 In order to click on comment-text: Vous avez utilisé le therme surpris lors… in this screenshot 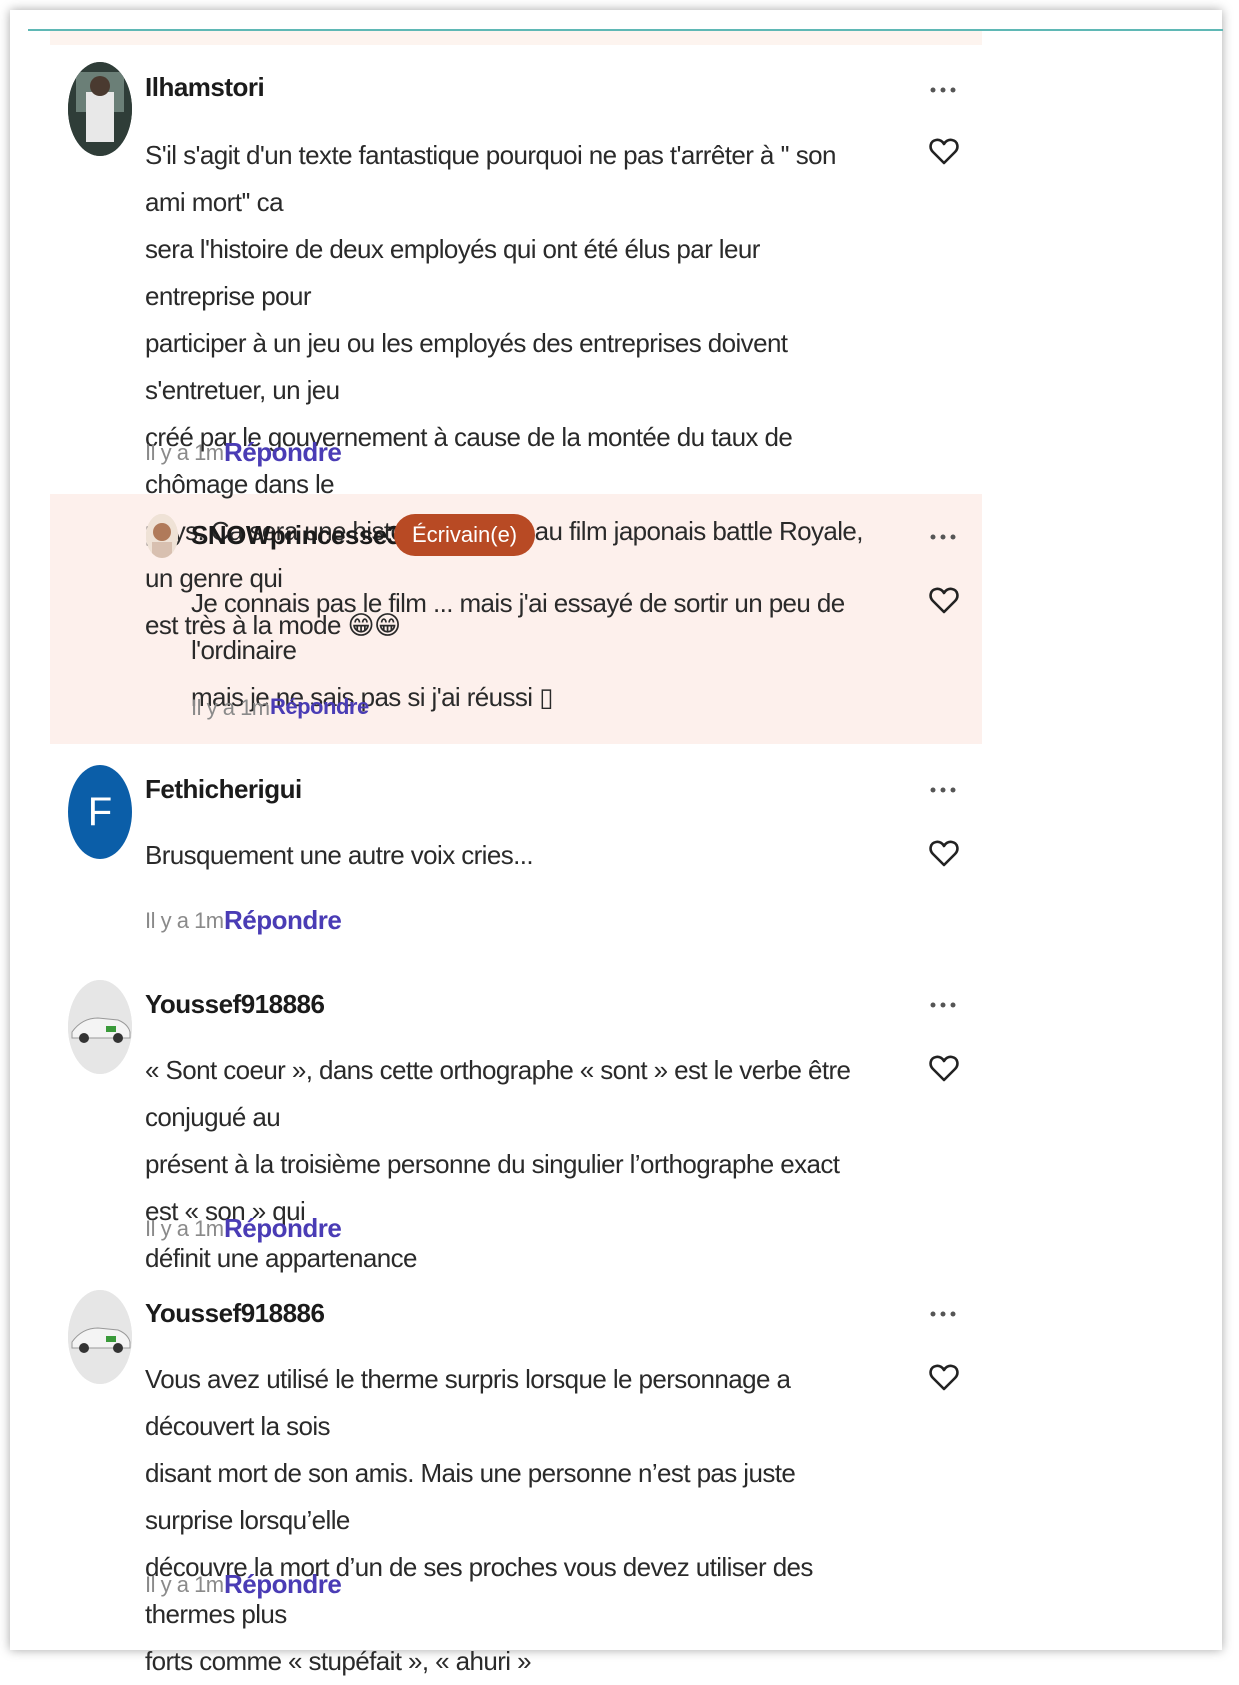, I will do `click(479, 1520)`.